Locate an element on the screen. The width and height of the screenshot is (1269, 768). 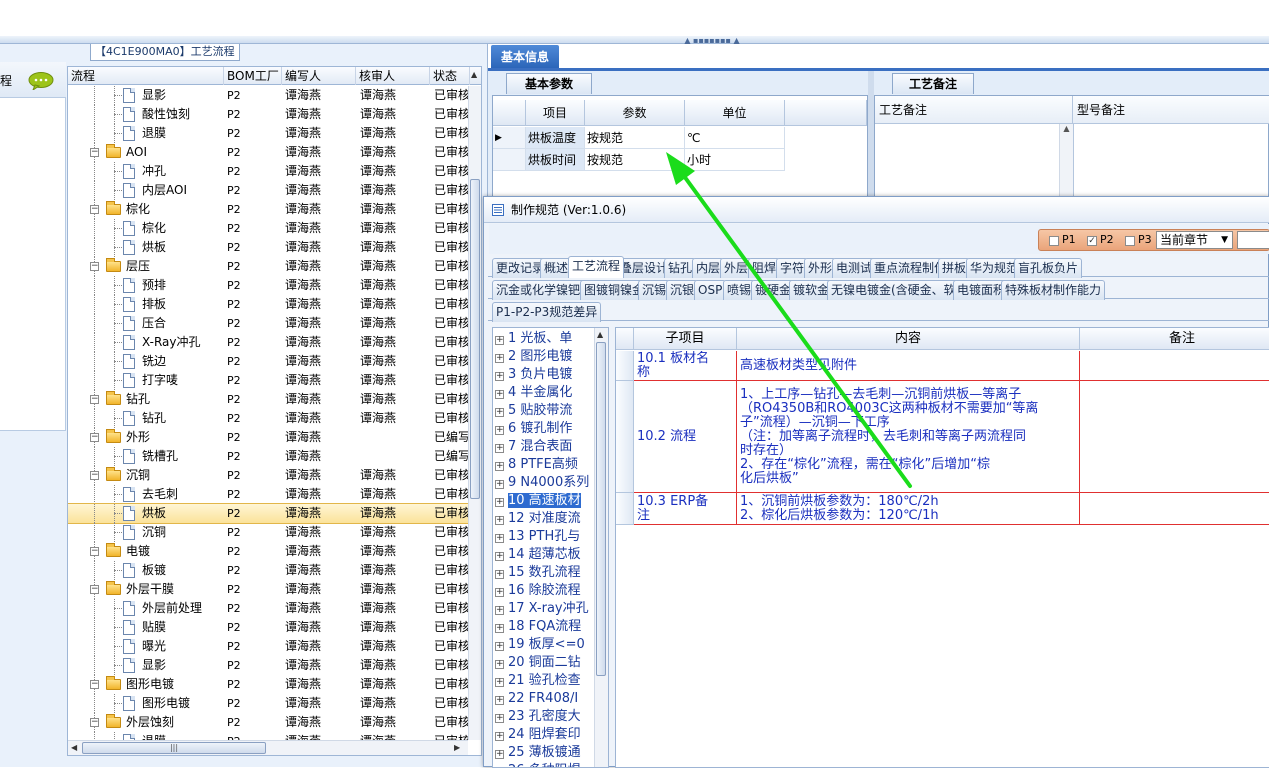
dialog-titlebar: 制作规范 (Ver:1.0.6) is located at coordinates (876, 210).